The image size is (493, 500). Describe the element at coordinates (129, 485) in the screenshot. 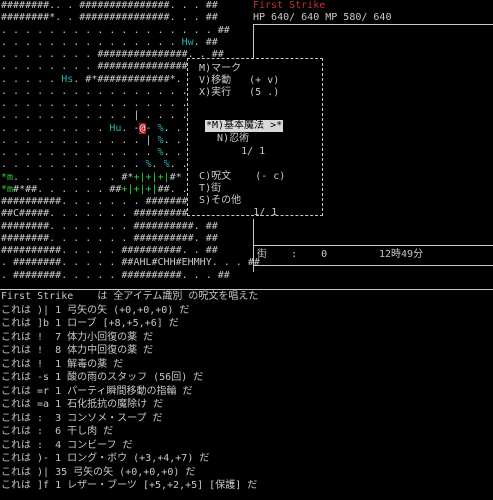

I see `log-line: これは ]f 1 レザー・ブーツ [+5,+2,+5] [保護] だ` at that location.